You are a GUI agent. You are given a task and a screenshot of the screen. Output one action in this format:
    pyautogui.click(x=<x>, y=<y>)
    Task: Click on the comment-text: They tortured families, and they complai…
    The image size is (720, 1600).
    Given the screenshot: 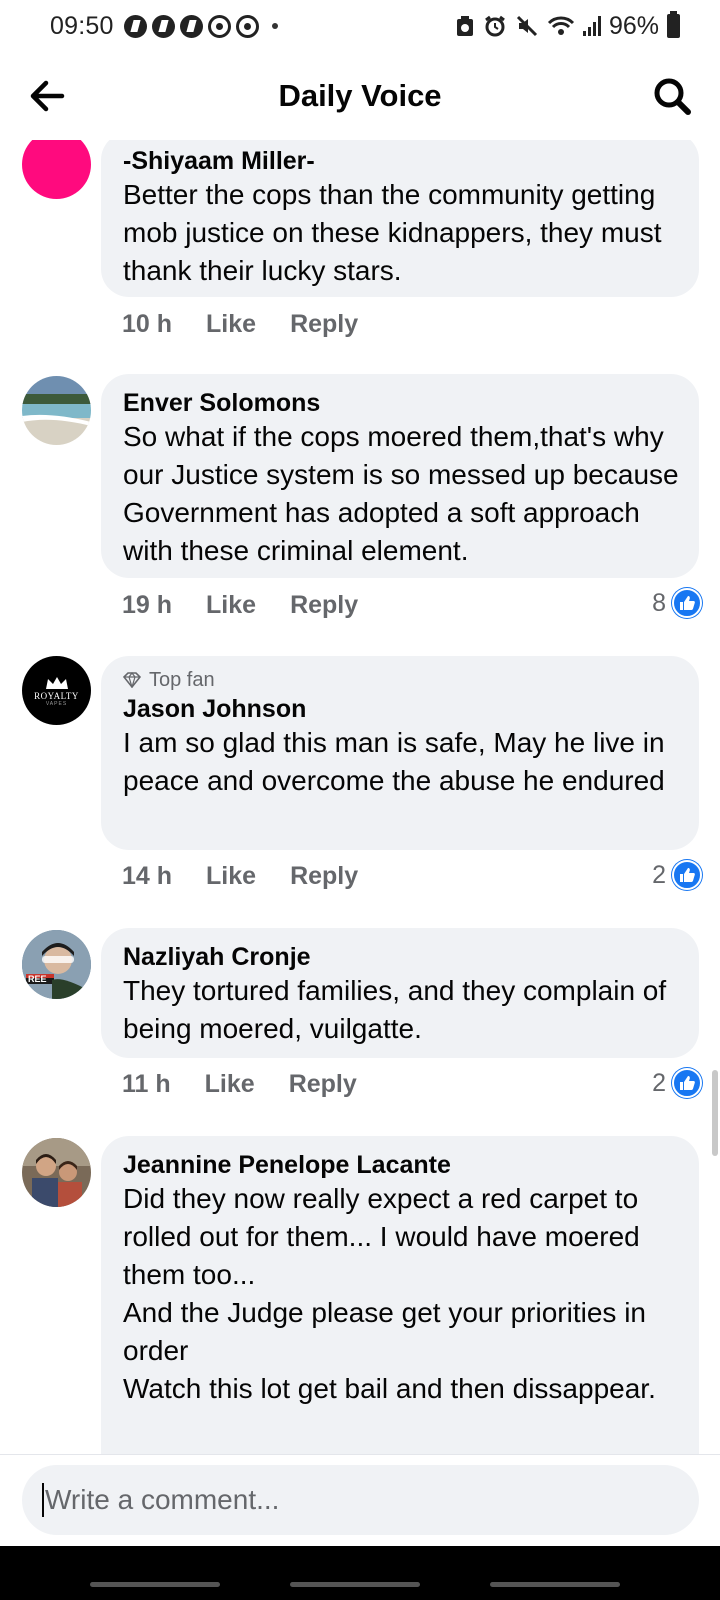 What is the action you would take?
    pyautogui.click(x=395, y=1009)
    